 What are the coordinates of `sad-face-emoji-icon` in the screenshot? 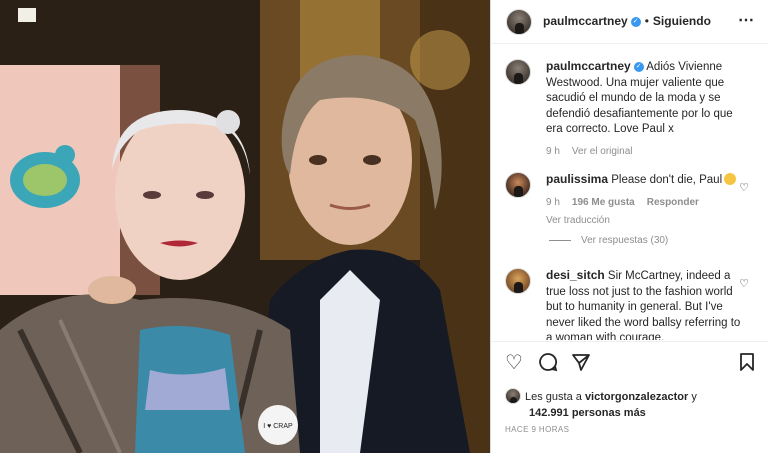 It's located at (730, 179).